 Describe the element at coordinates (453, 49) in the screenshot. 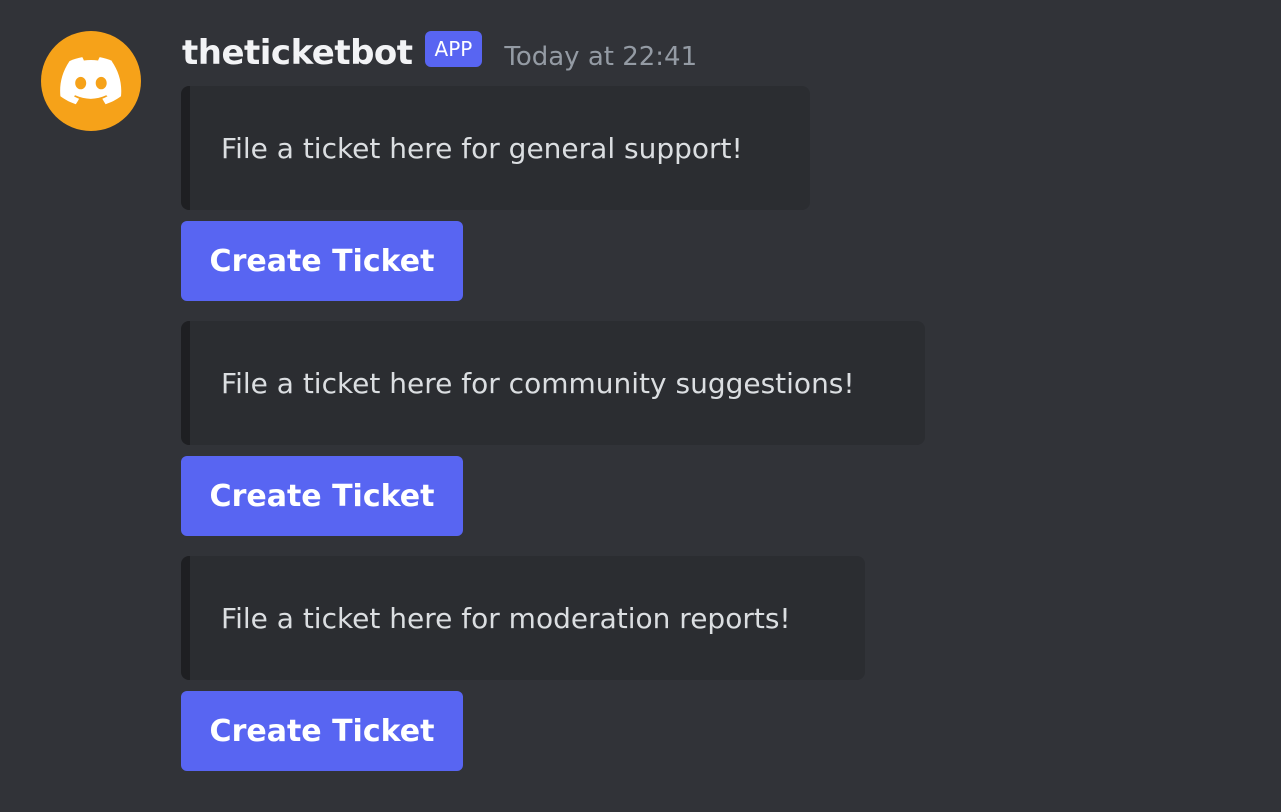

I see `app-badge: APP` at that location.